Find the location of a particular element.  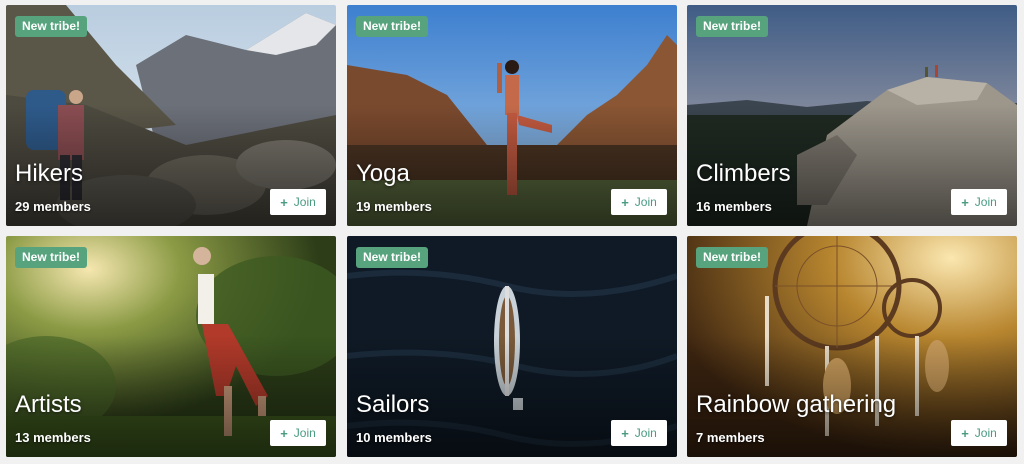

tribe-name: Rainbow gathering is located at coordinates (796, 404).